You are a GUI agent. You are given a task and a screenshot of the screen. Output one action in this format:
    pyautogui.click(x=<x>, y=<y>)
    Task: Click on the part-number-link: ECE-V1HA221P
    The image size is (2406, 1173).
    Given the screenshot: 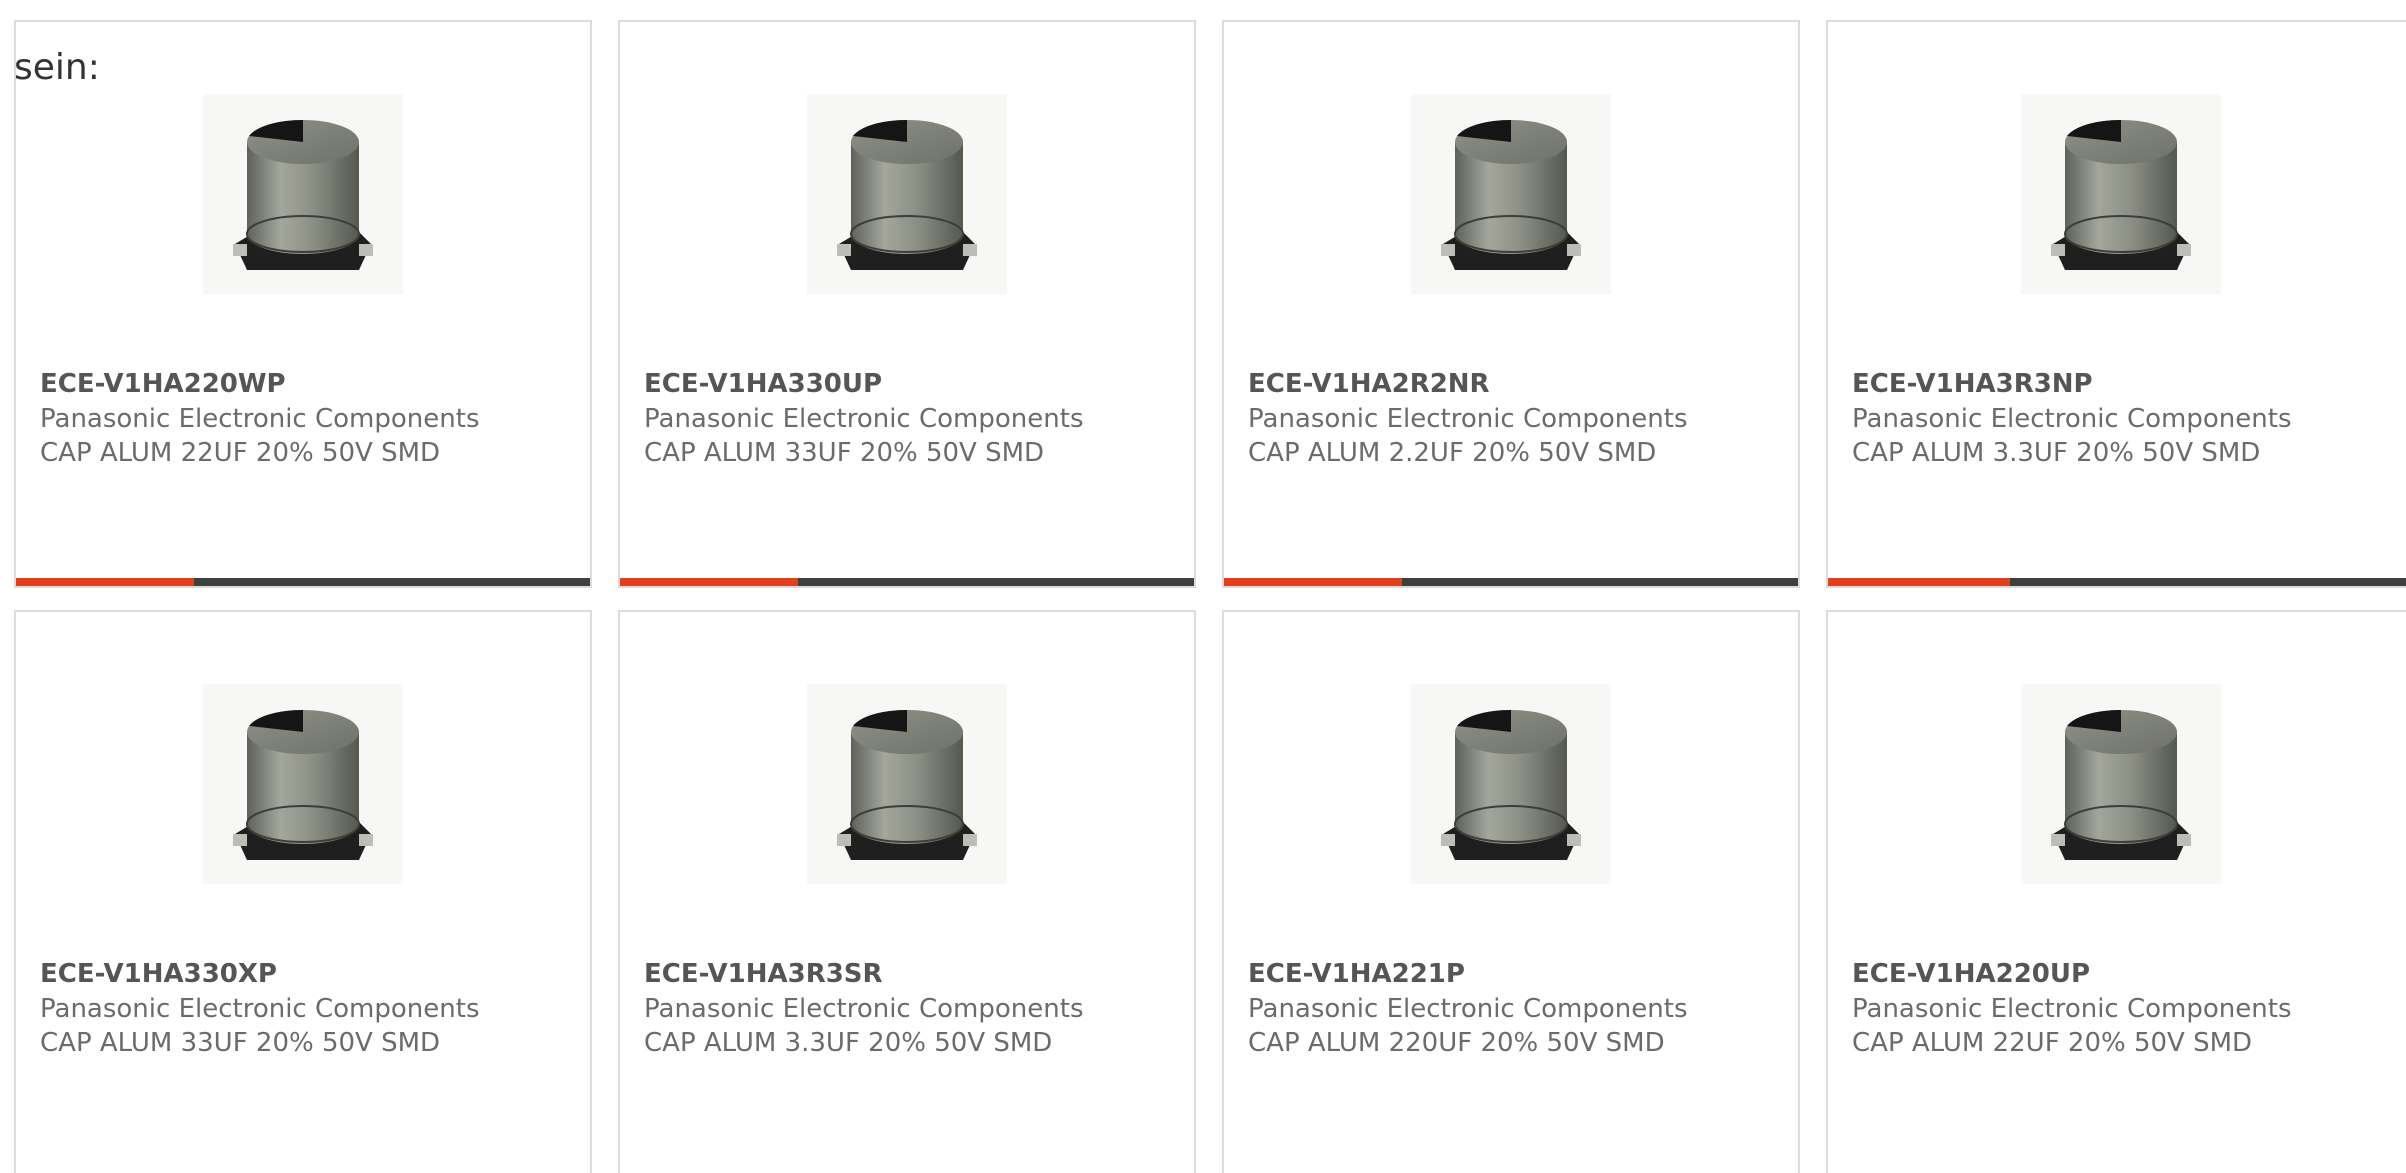 What is the action you would take?
    pyautogui.click(x=1356, y=974)
    